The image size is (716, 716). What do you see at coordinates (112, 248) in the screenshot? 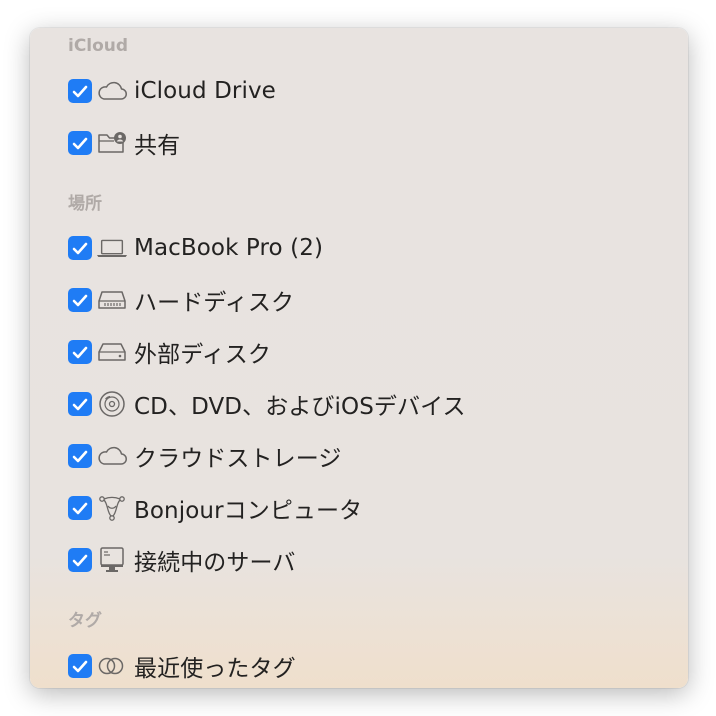
I see `laptop-icon` at bounding box center [112, 248].